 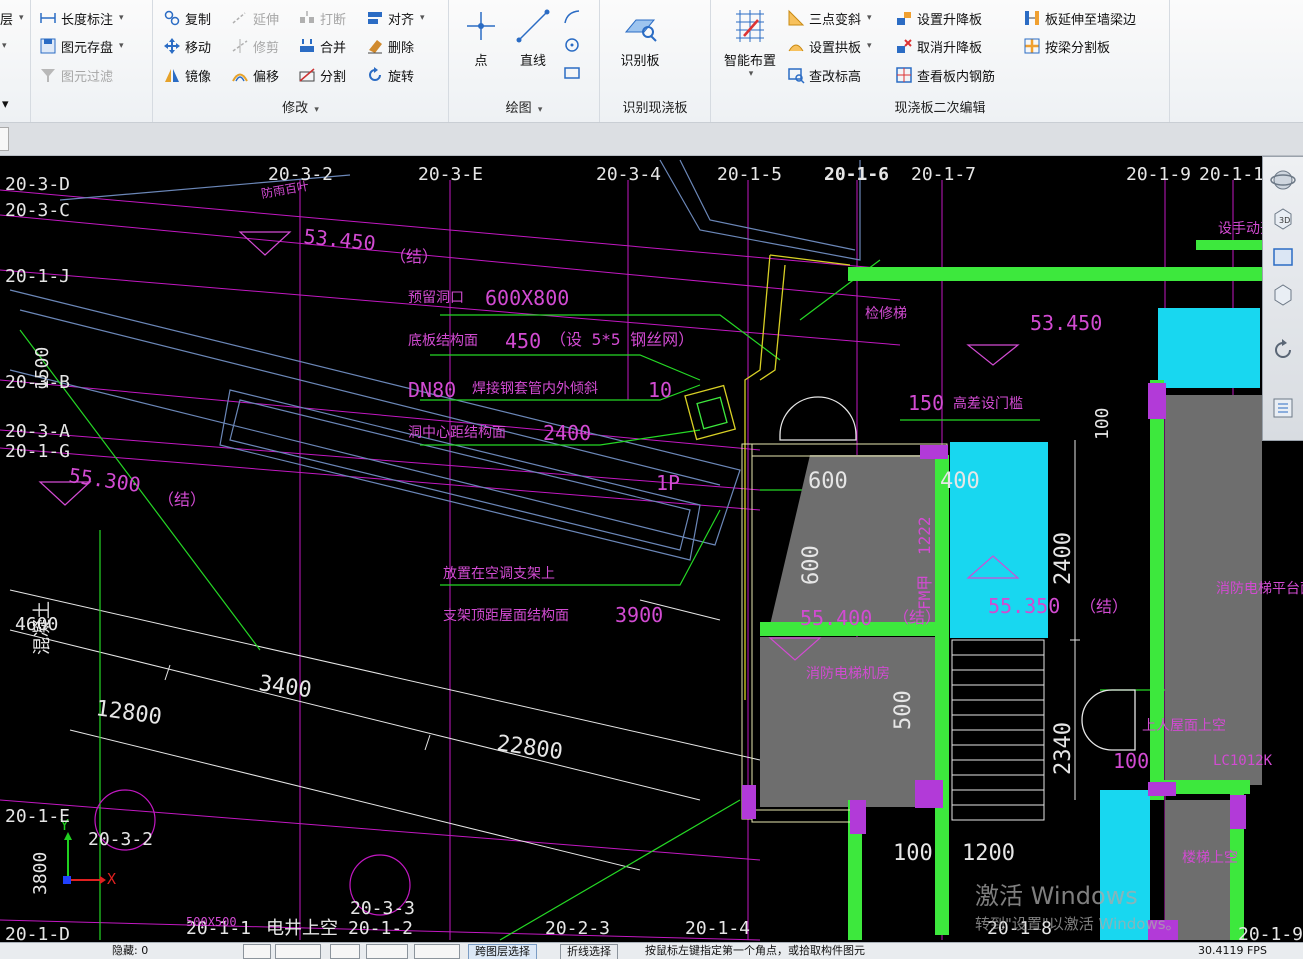 I want to click on axis-tag-text: 20-3-2, so click(x=120, y=839).